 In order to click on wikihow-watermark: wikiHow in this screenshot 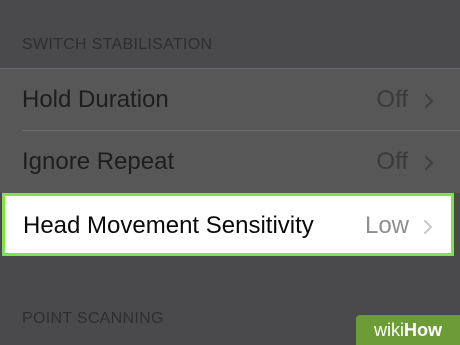, I will do `click(408, 330)`.